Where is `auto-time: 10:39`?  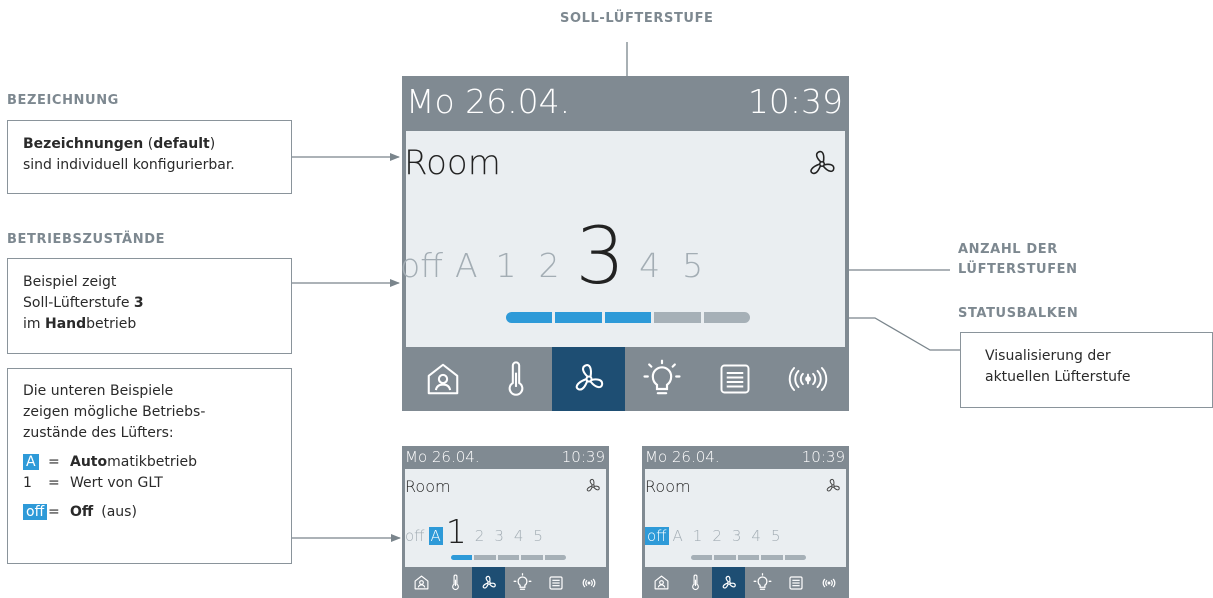
auto-time: 10:39 is located at coordinates (583, 457).